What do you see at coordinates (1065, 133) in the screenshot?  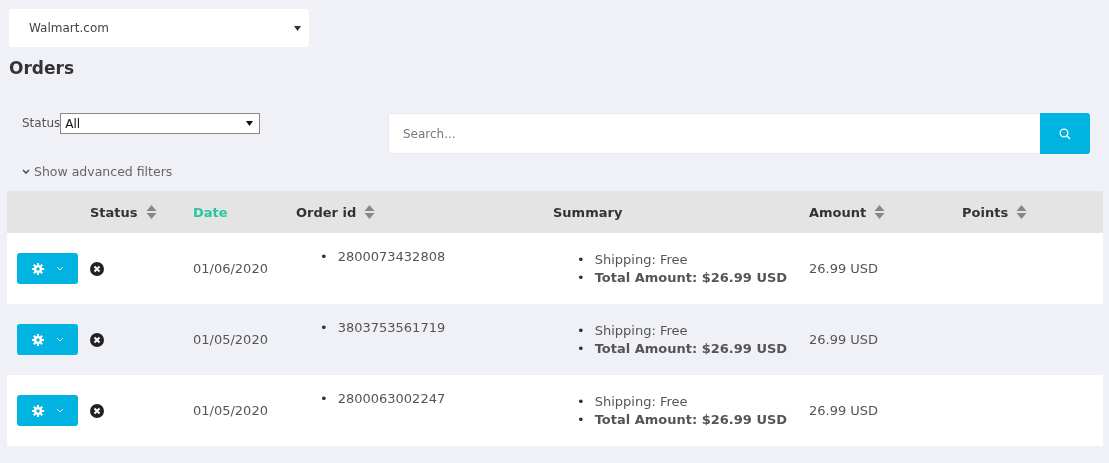 I see `search-icon` at bounding box center [1065, 133].